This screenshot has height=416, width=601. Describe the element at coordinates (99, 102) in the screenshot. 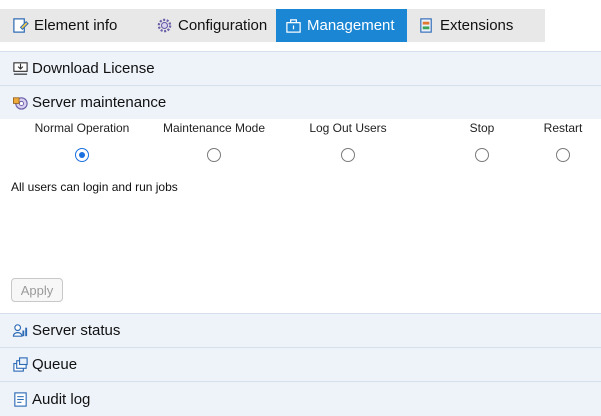

I see `section-label: Server maintenance` at that location.